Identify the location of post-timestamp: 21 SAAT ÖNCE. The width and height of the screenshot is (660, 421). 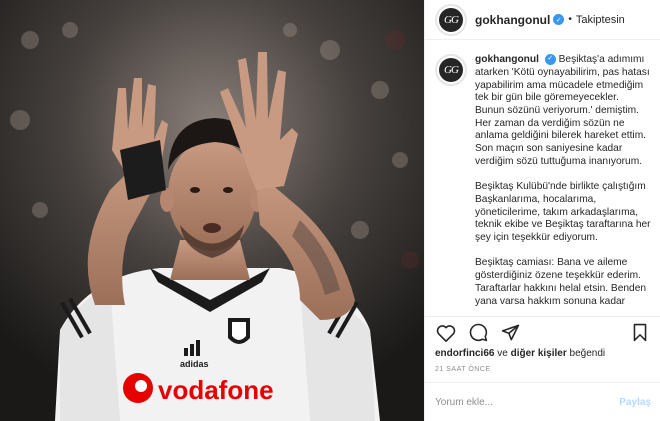
(463, 369).